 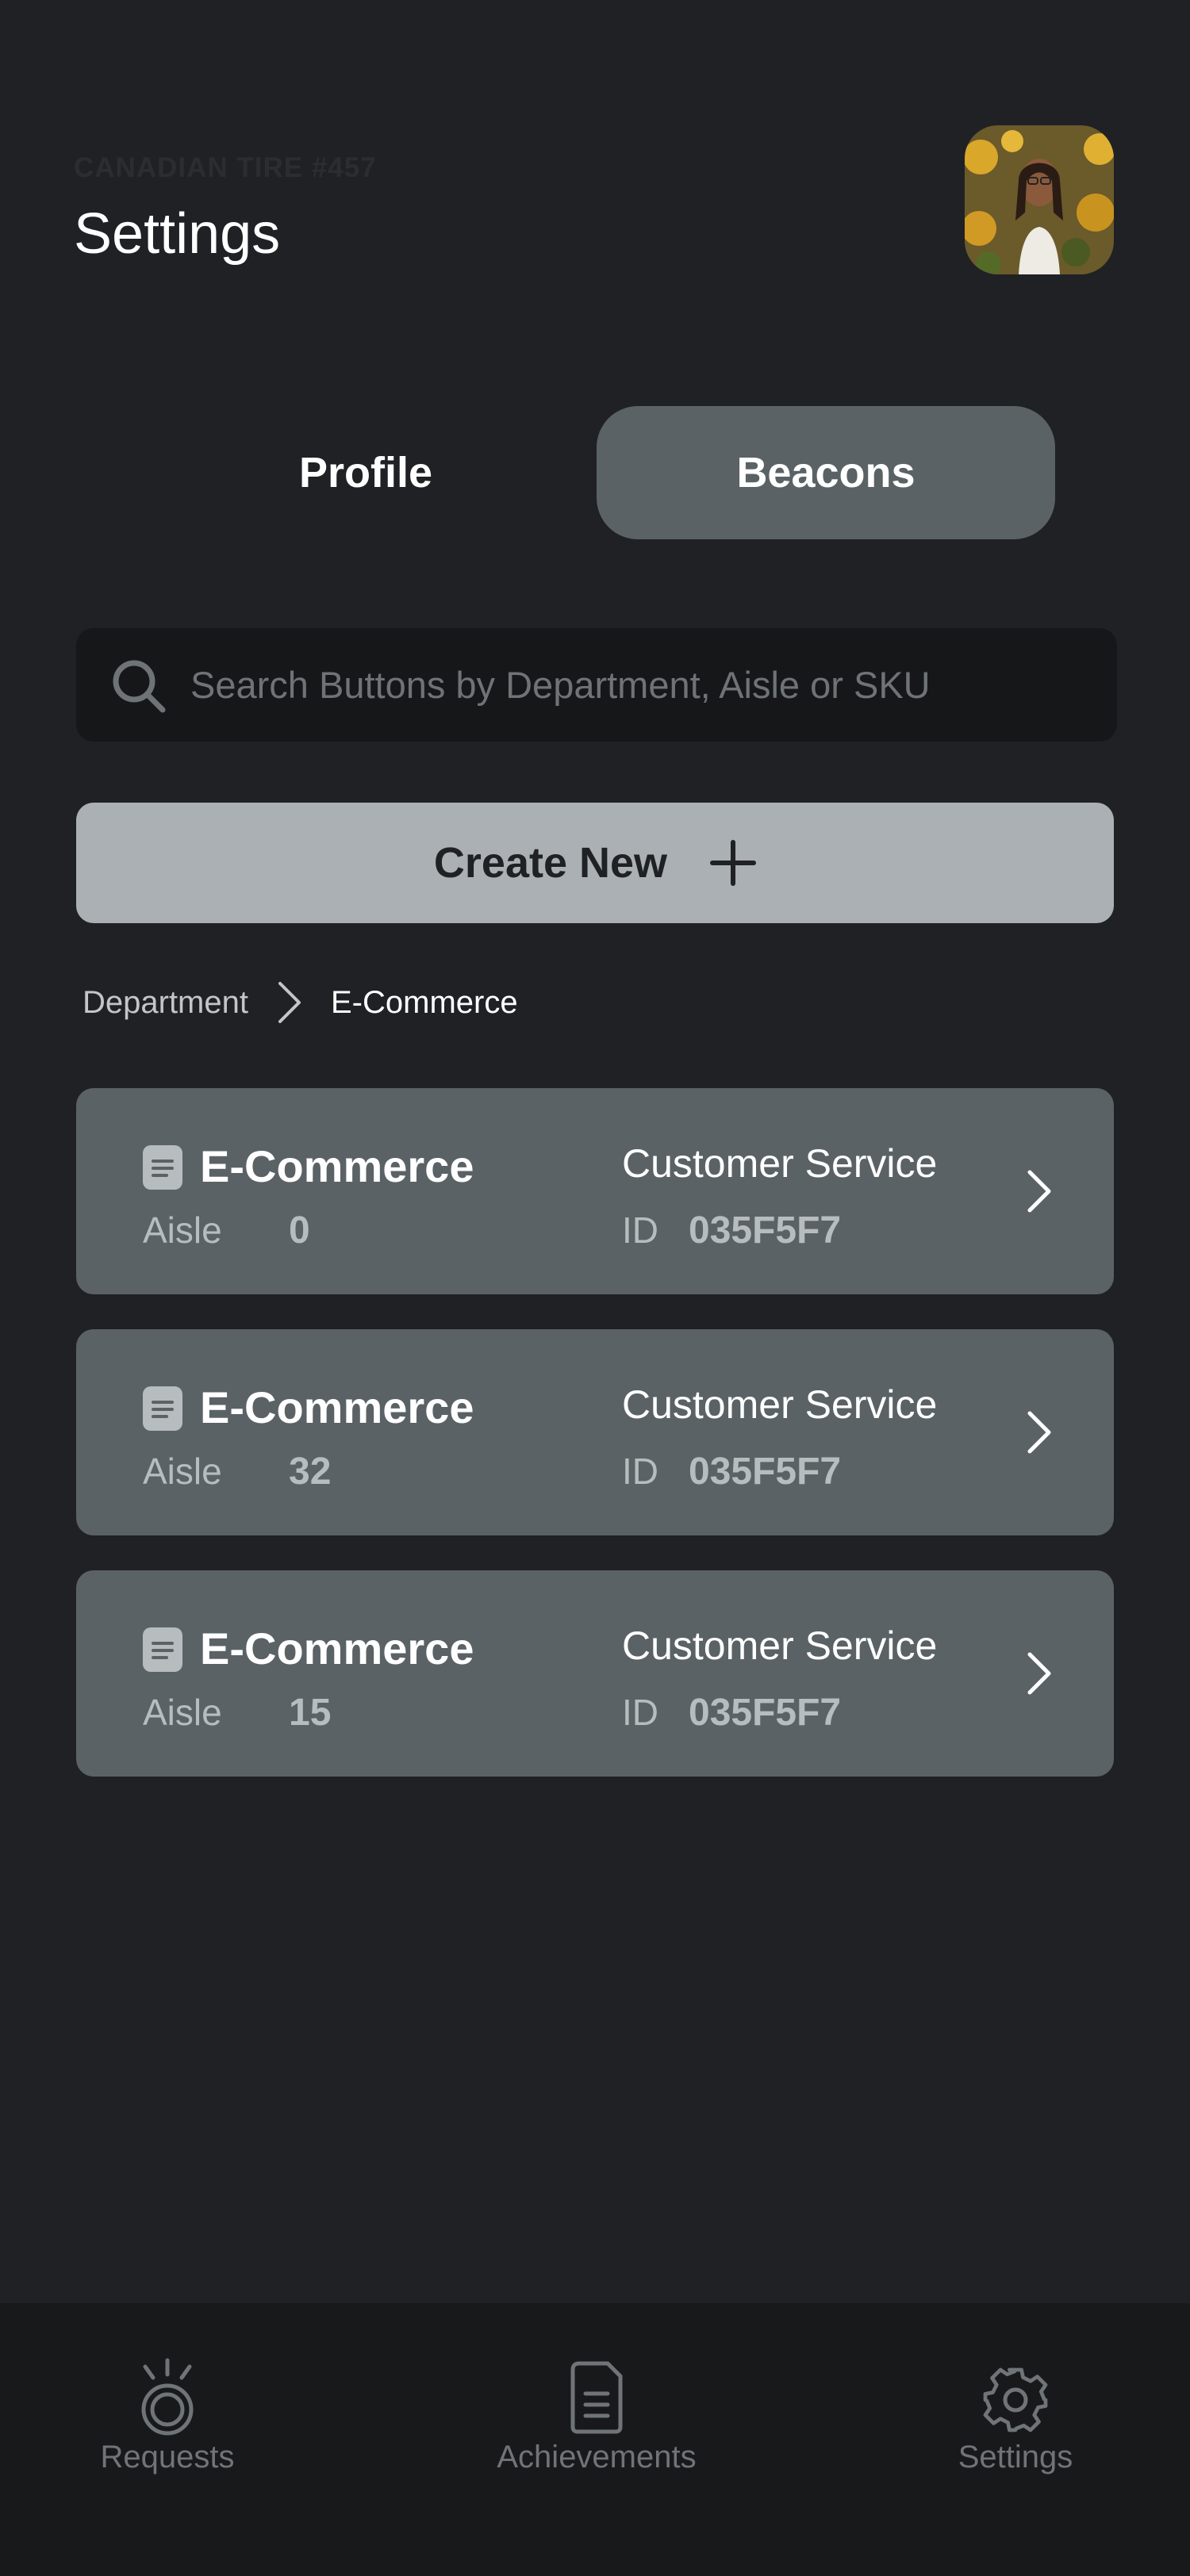 I want to click on nav-achievements-label: Achievements, so click(x=597, y=2457).